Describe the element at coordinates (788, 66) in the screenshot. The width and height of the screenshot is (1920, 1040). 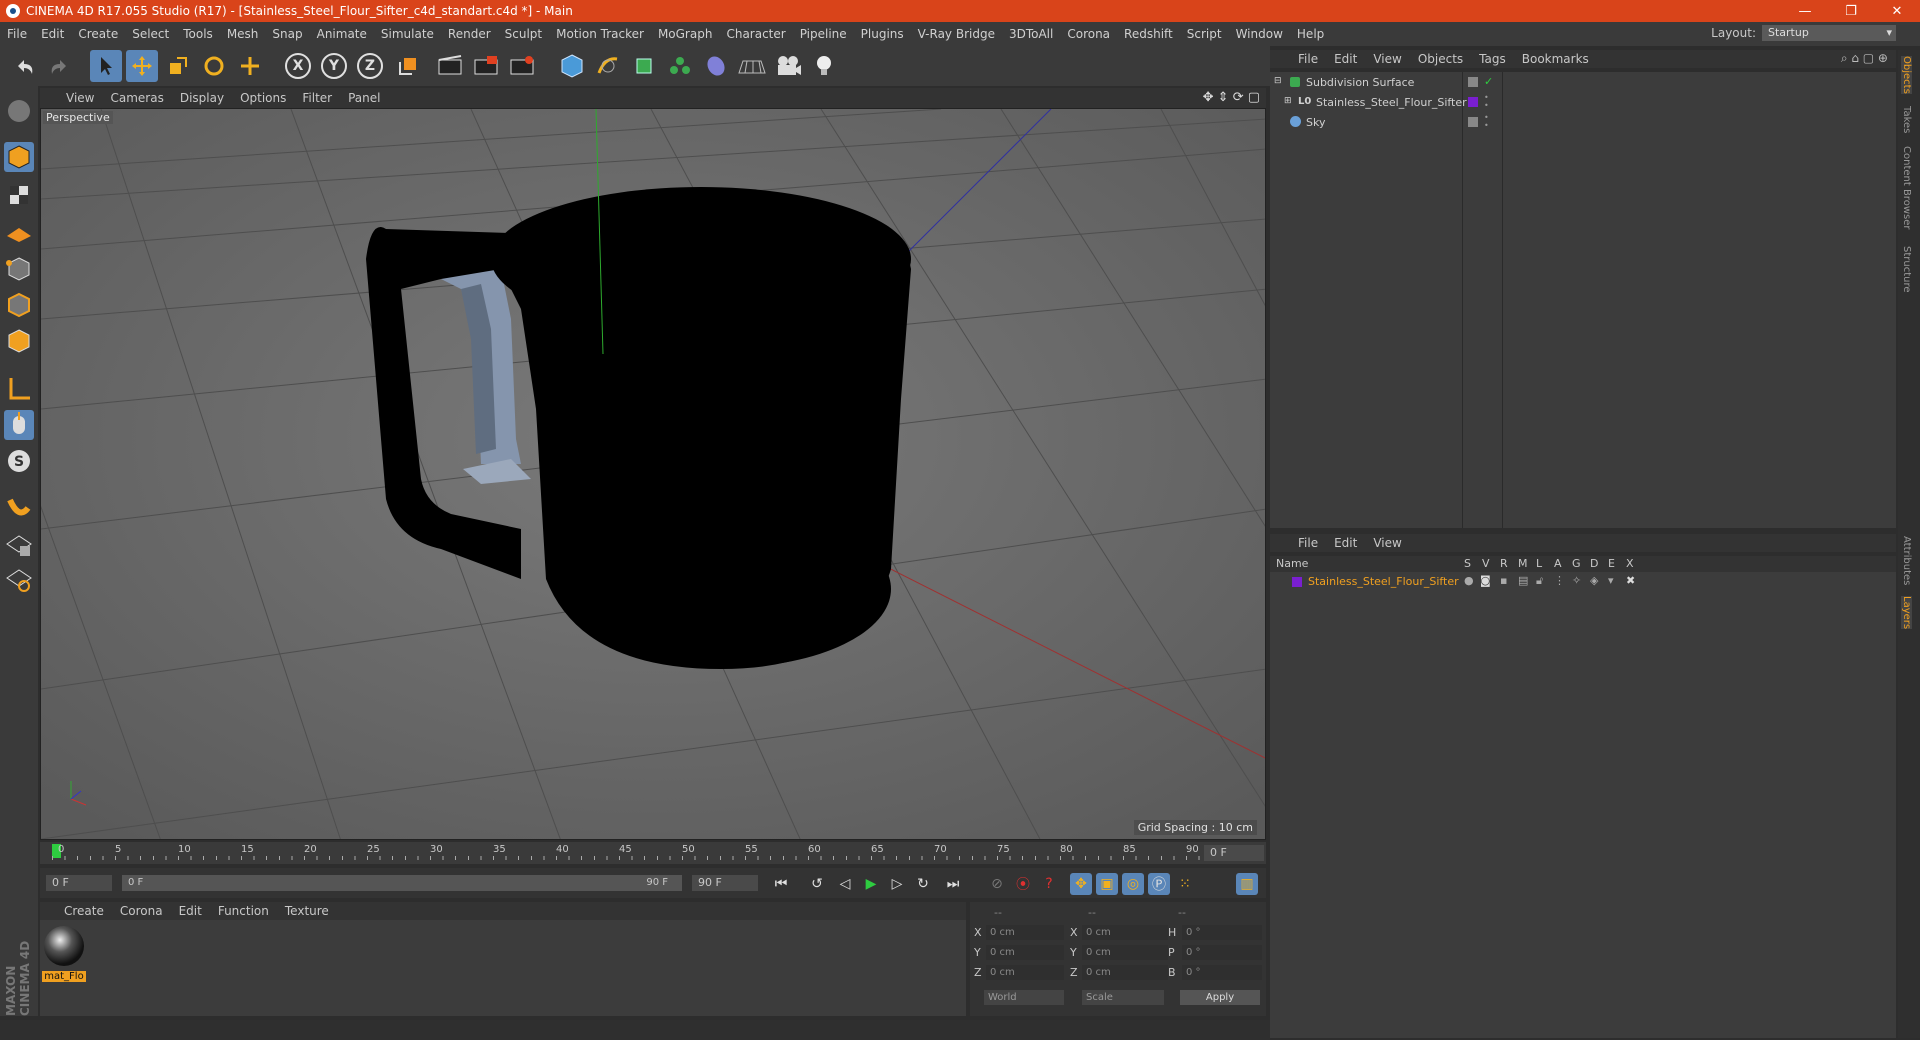
I see `camera-icon` at that location.